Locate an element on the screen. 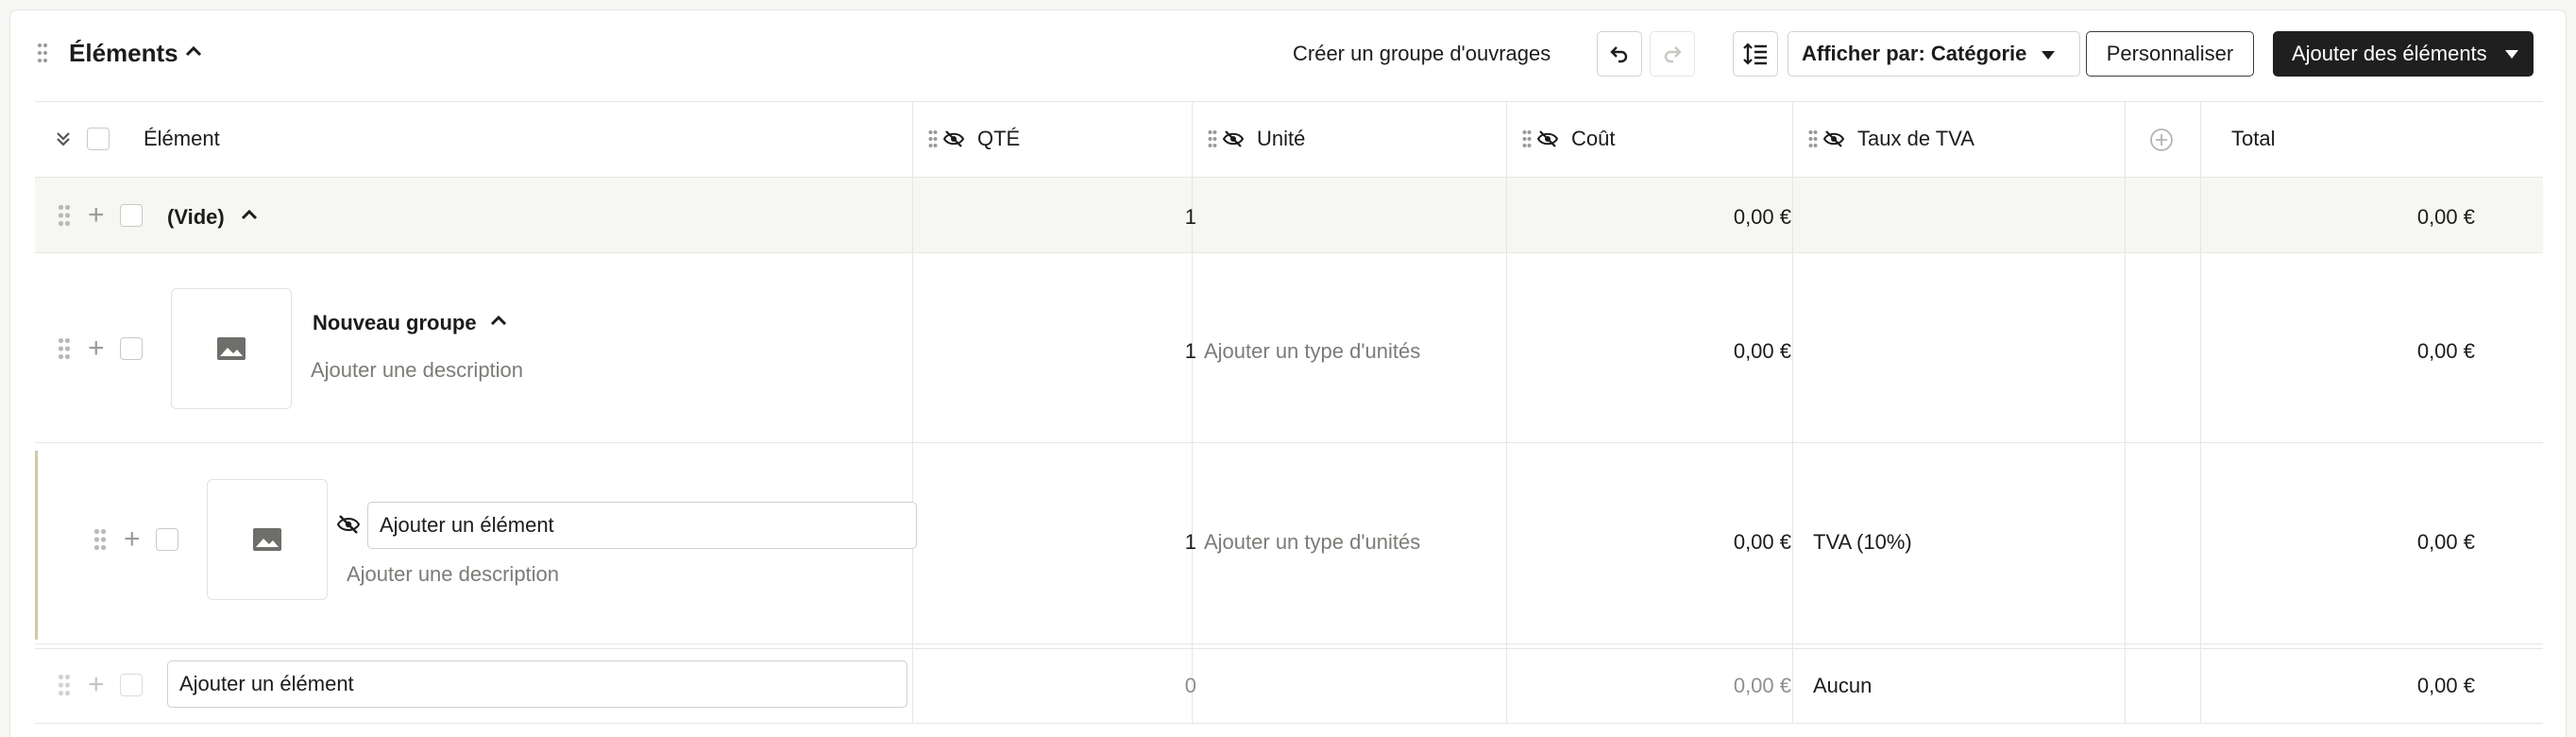  group-title: Nouveau groupe is located at coordinates (395, 323).